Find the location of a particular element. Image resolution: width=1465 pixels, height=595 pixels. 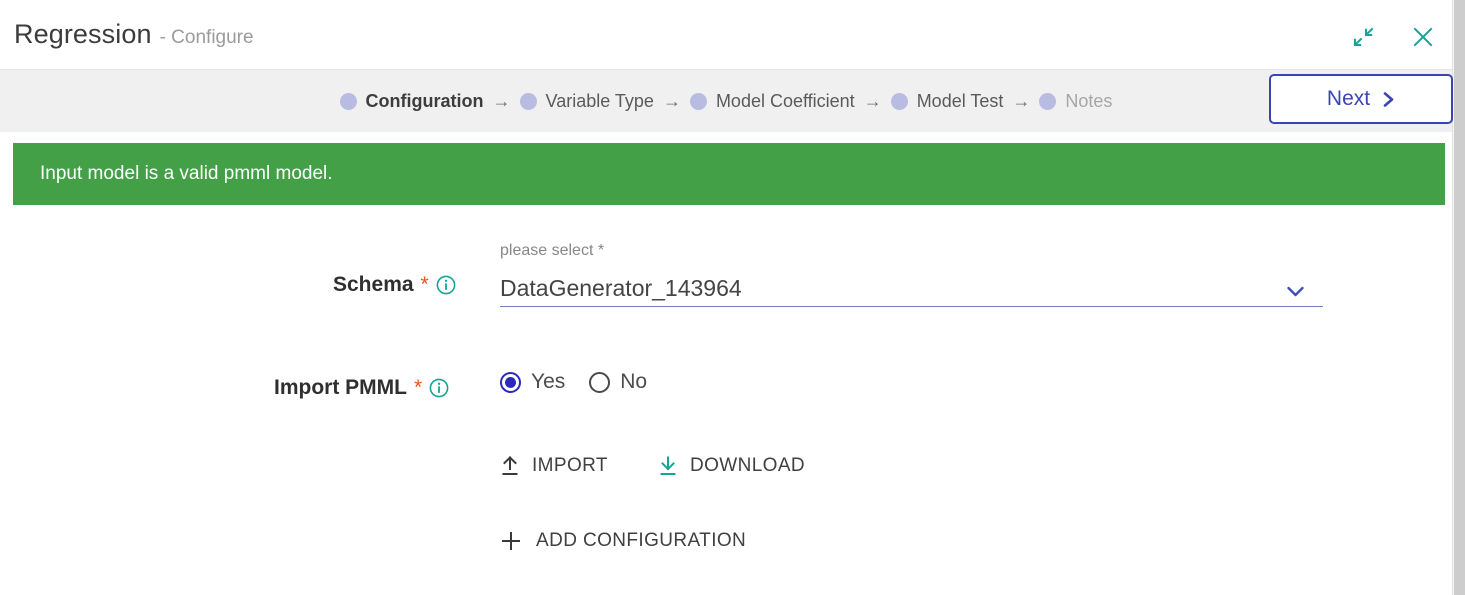

radio-option-yes: Yes is located at coordinates (532, 382).